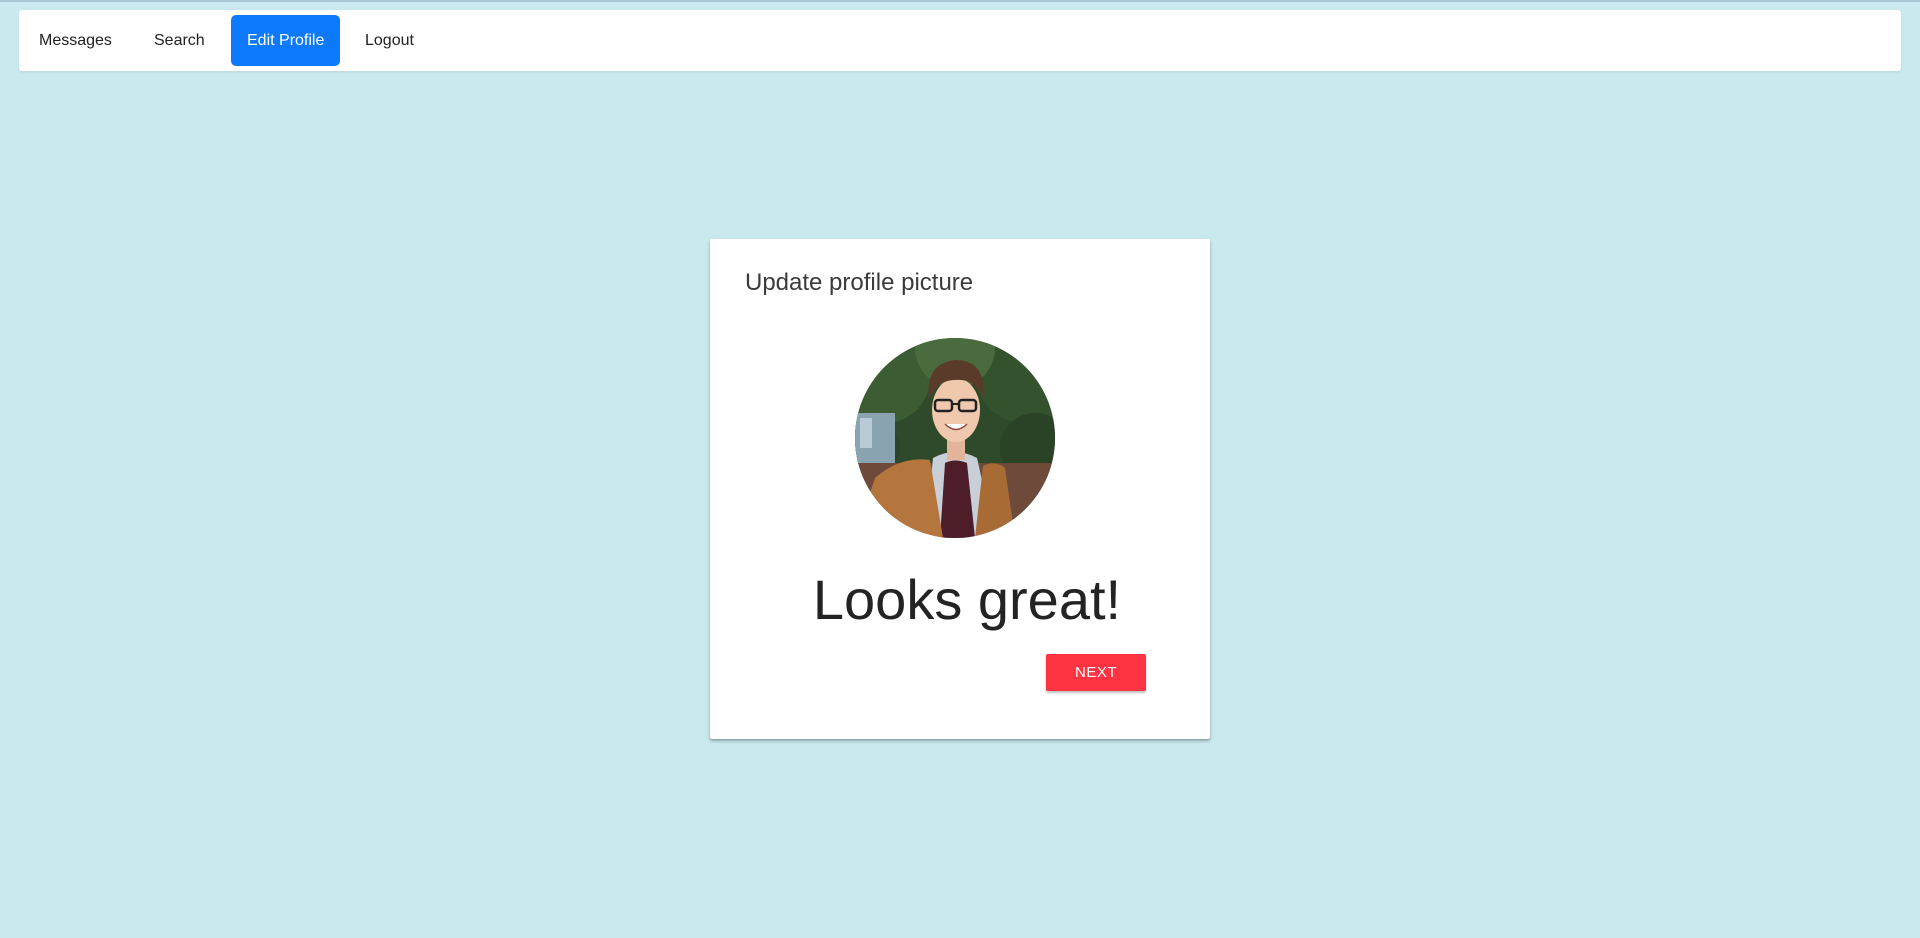  What do you see at coordinates (389, 40) in the screenshot?
I see `nav-logout: Logout` at bounding box center [389, 40].